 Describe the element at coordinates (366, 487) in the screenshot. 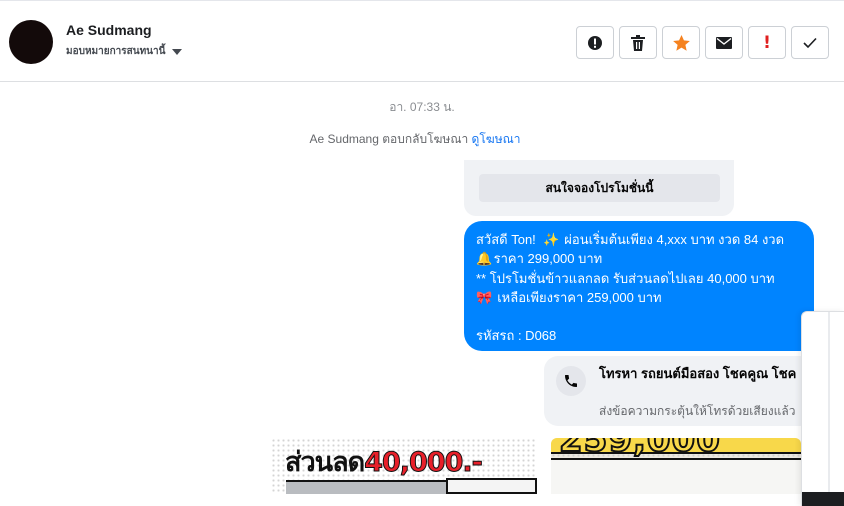

I see `car-graphic` at that location.